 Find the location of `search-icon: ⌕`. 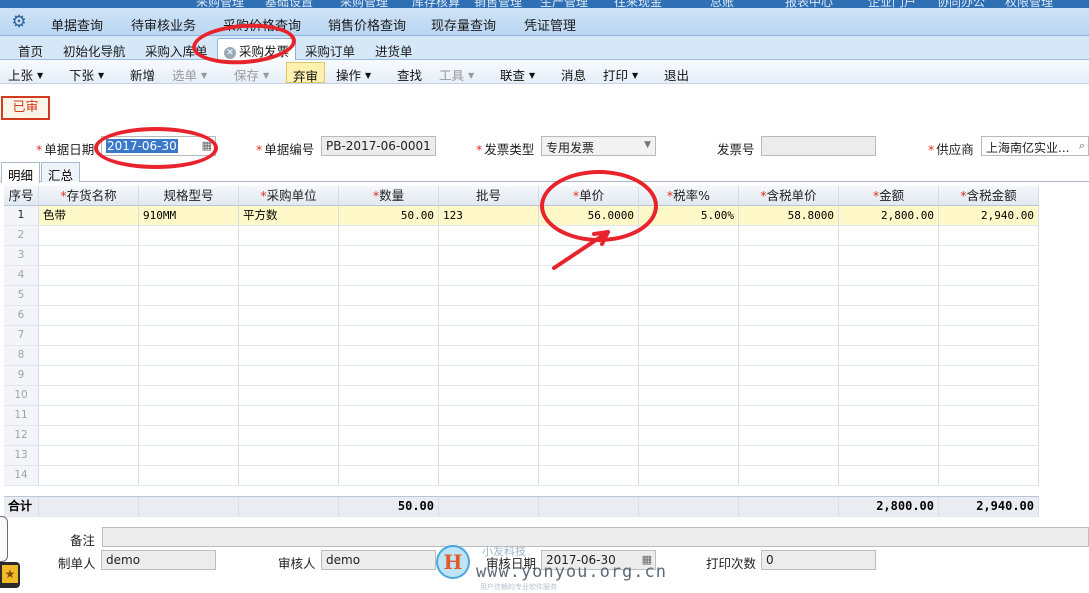

search-icon: ⌕ is located at coordinates (1082, 146).